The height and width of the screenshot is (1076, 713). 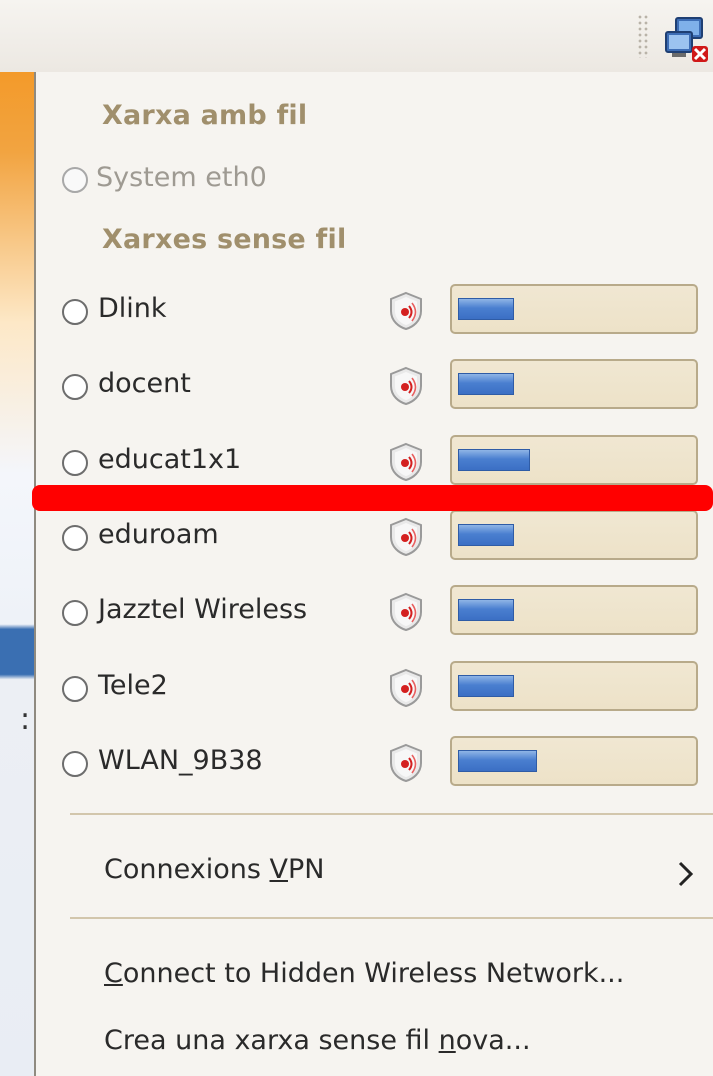 What do you see at coordinates (356, 36) in the screenshot?
I see `top-panel` at bounding box center [356, 36].